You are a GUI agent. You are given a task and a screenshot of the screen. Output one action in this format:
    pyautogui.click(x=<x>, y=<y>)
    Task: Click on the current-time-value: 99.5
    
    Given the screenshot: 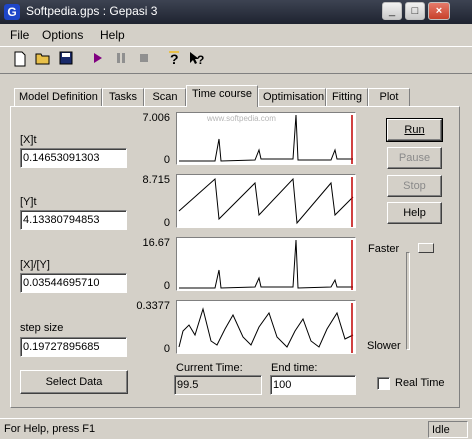 What is the action you would take?
    pyautogui.click(x=218, y=385)
    